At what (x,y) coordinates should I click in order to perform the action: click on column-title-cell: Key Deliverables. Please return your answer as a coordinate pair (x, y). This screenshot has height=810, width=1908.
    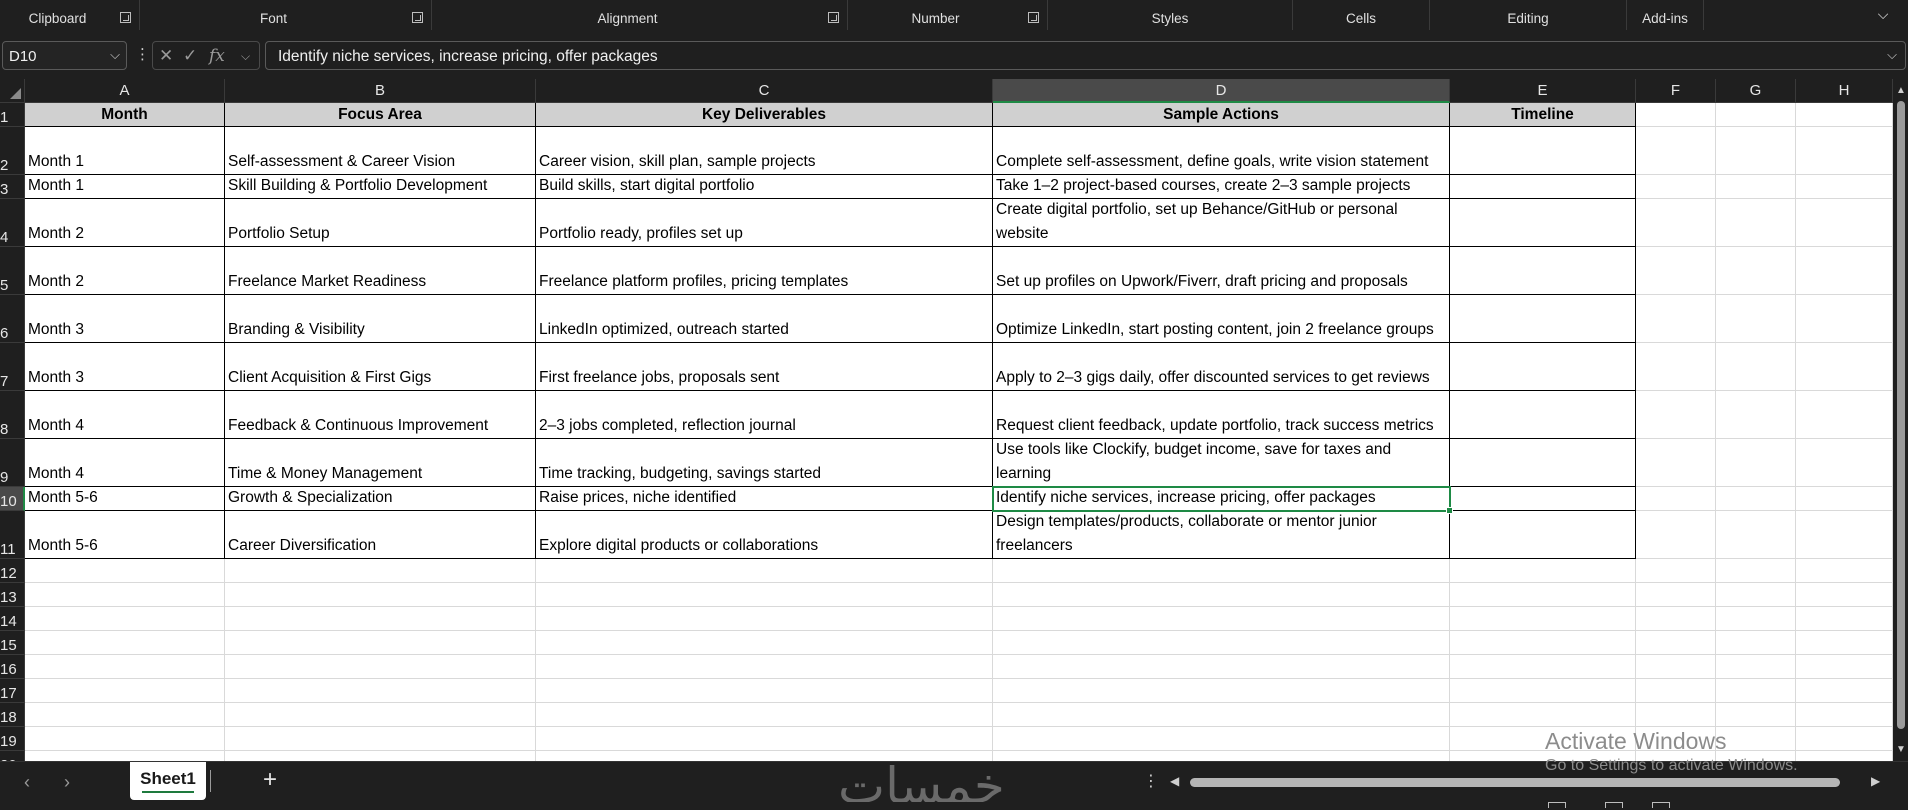
    Looking at the image, I should click on (764, 115).